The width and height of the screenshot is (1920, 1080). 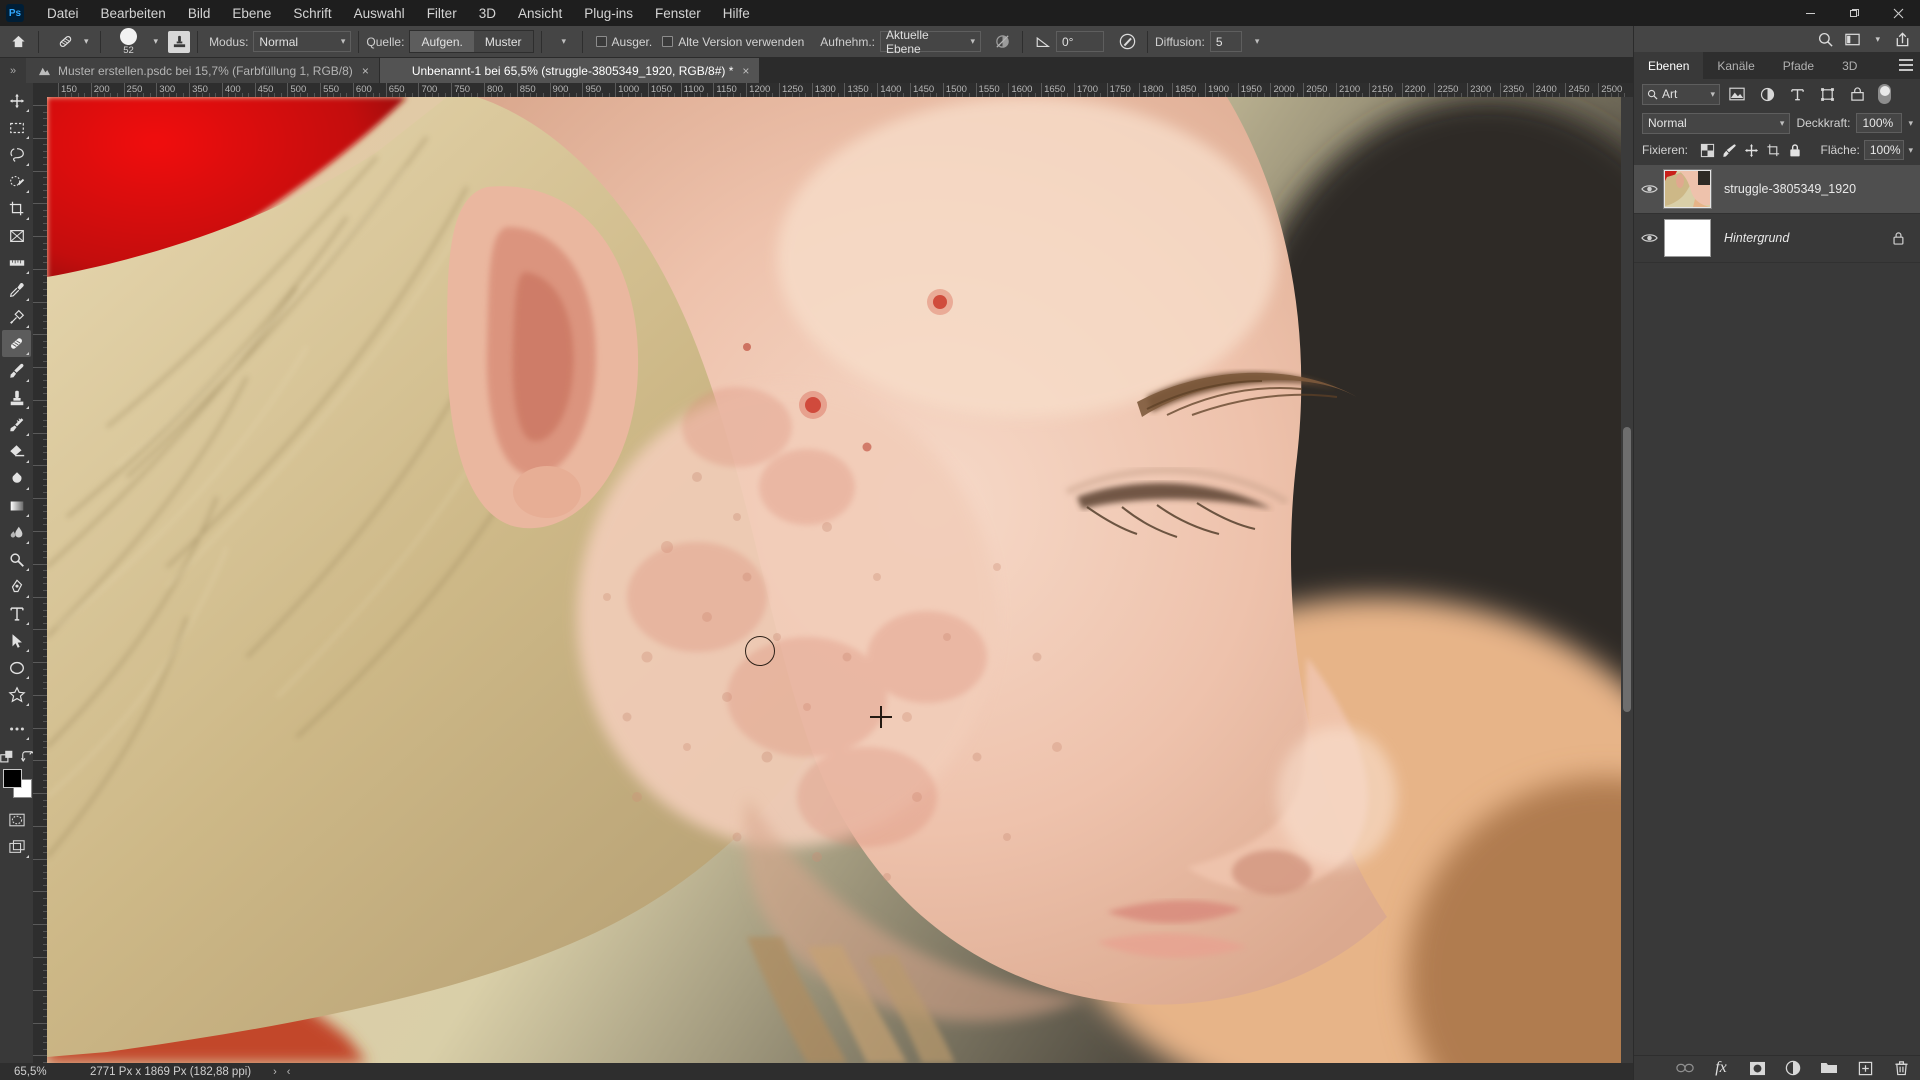 I want to click on tool-ellipse, so click(x=16, y=667).